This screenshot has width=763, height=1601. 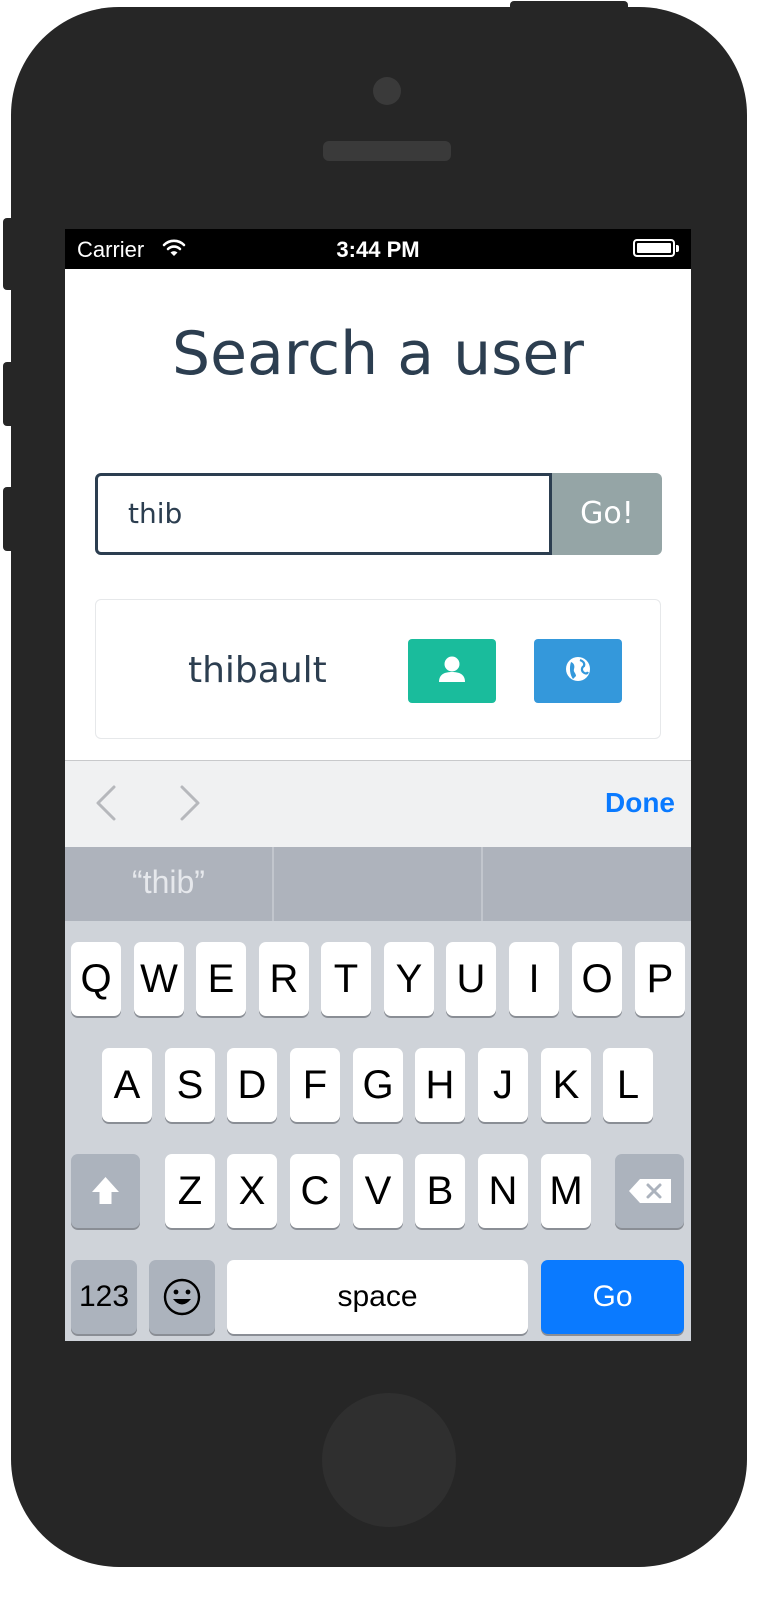 I want to click on status-bar: Carrier 3:44 PM, so click(x=378, y=249).